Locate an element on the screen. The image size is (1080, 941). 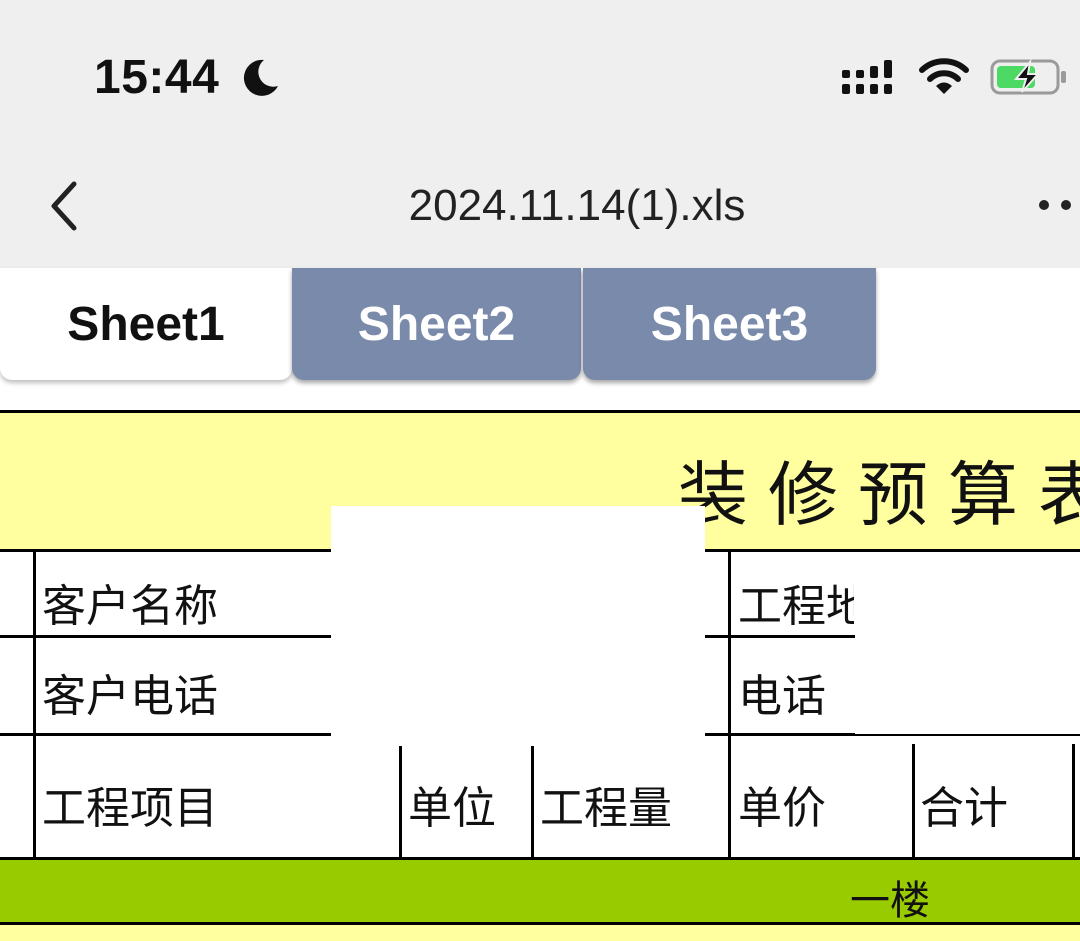
tab-sheet2: Sheet2 is located at coordinates (436, 324).